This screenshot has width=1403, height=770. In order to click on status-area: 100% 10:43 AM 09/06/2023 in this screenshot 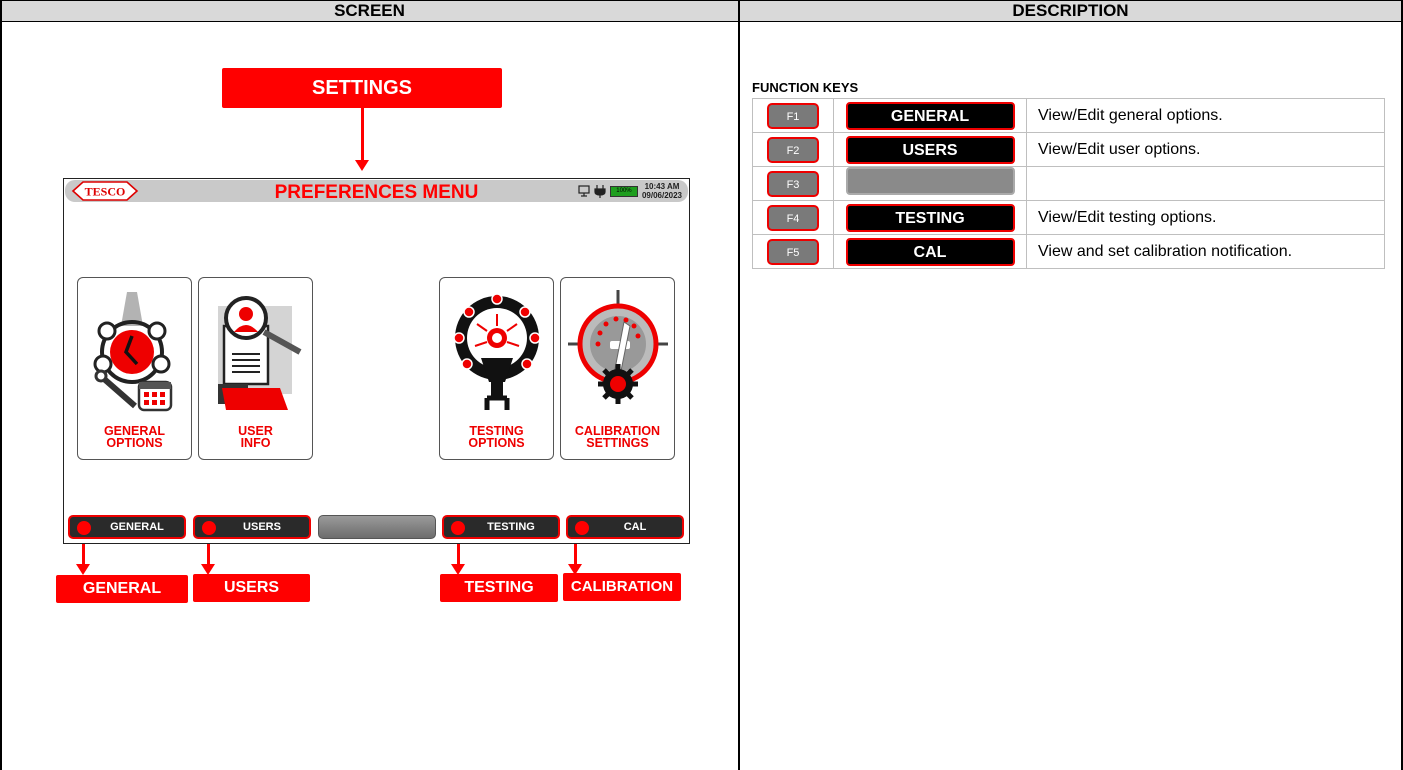, I will do `click(630, 191)`.